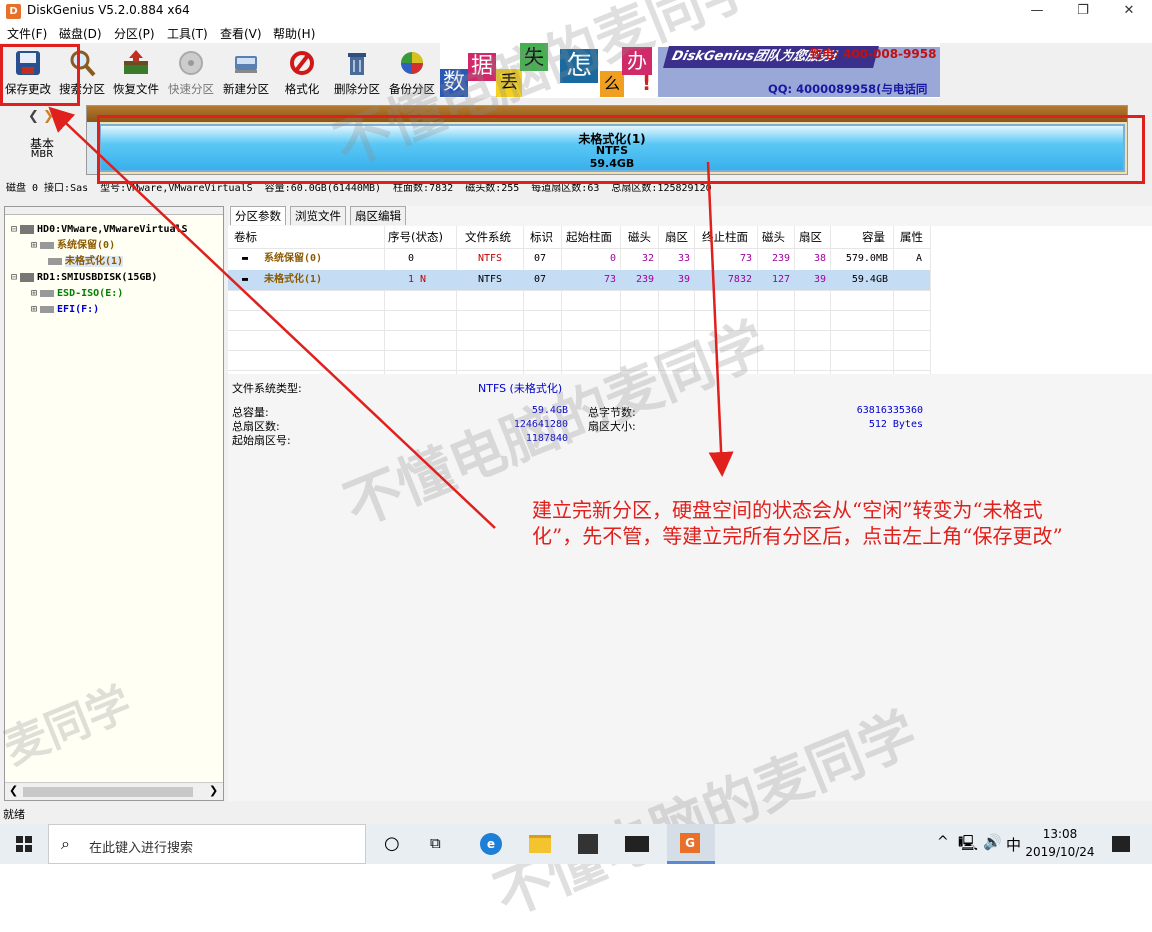 The width and height of the screenshot is (1152, 932). I want to click on backup-partition-button: 备份分区, so click(412, 72).